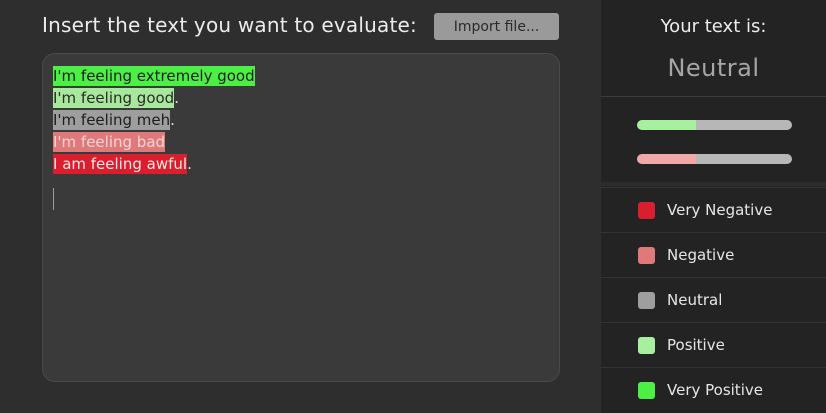 Image resolution: width=826 pixels, height=413 pixels. I want to click on negative-score-bar, so click(714, 159).